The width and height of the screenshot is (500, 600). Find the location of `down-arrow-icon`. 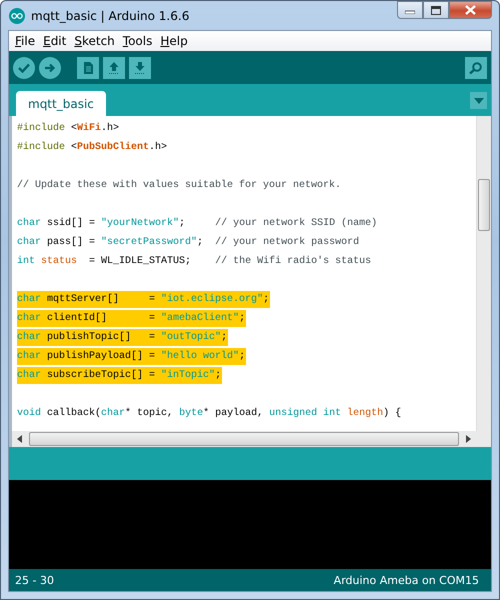

down-arrow-icon is located at coordinates (140, 67).